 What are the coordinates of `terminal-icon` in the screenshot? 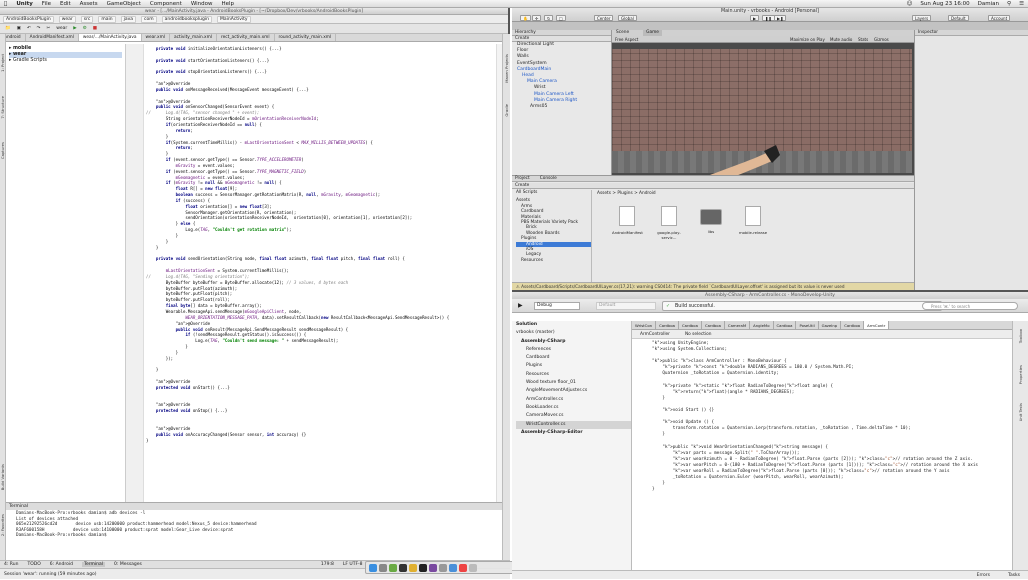 It's located at (423, 567).